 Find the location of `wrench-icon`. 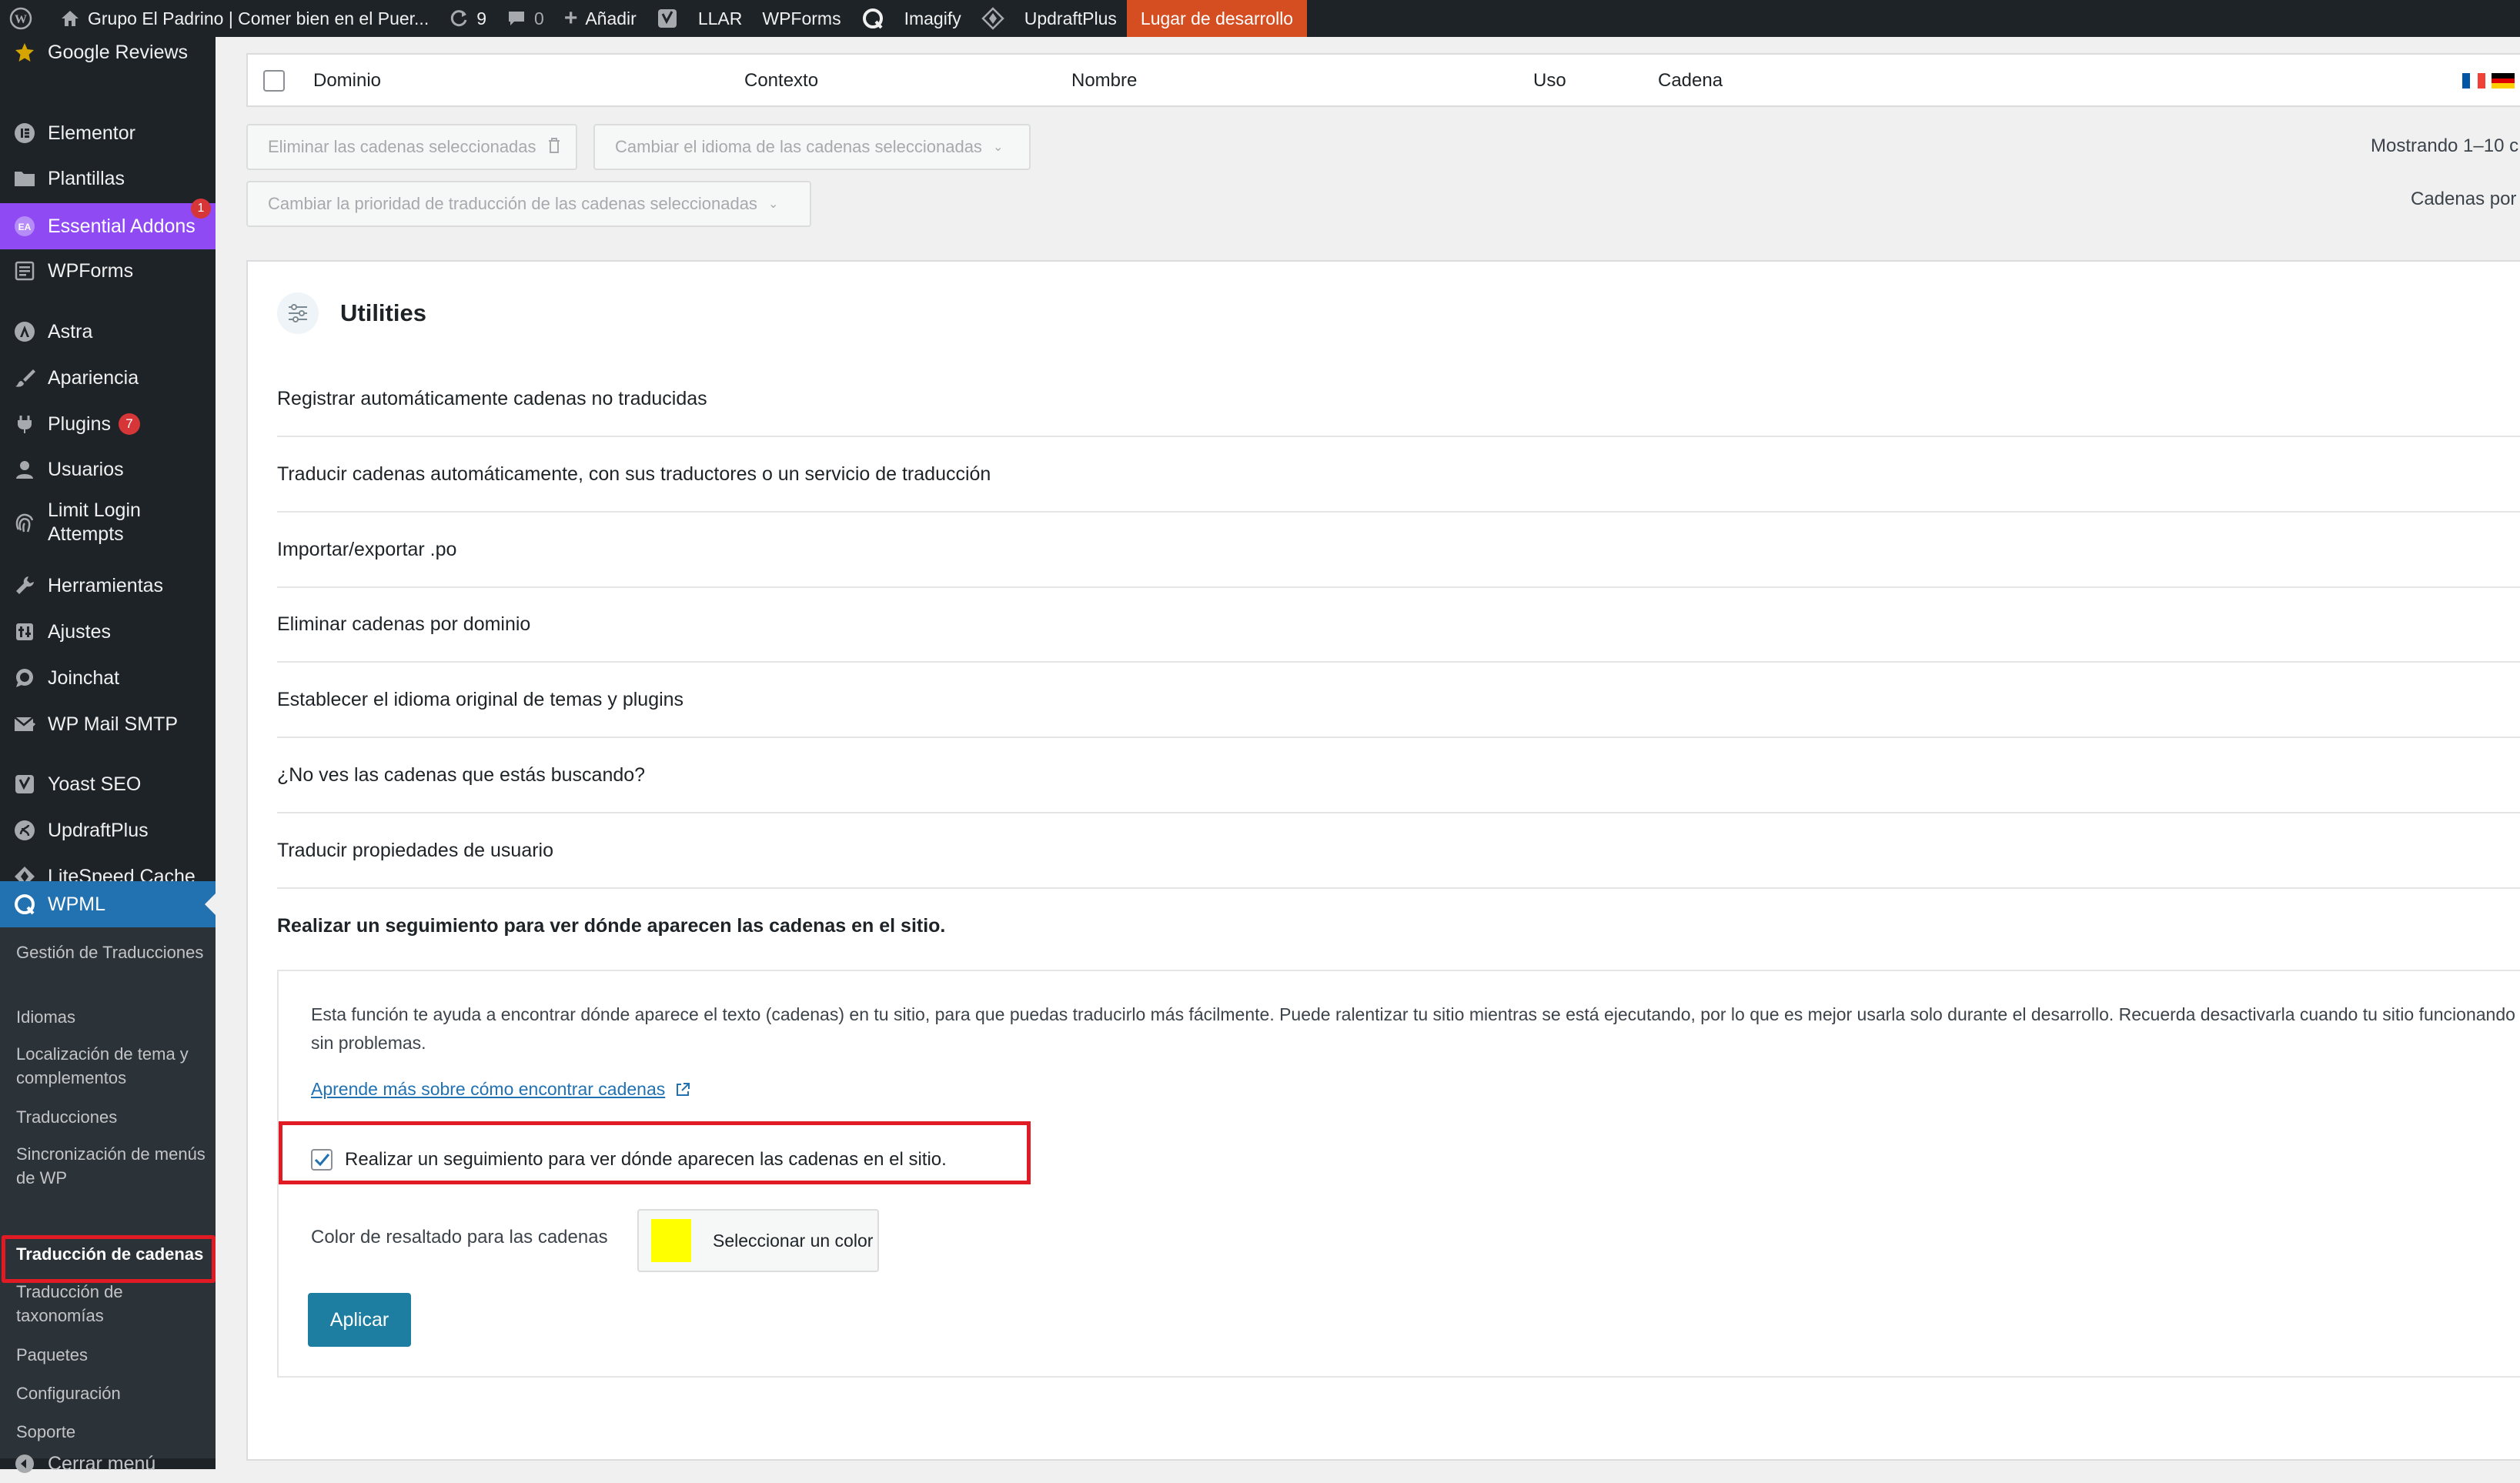

wrench-icon is located at coordinates (24, 586).